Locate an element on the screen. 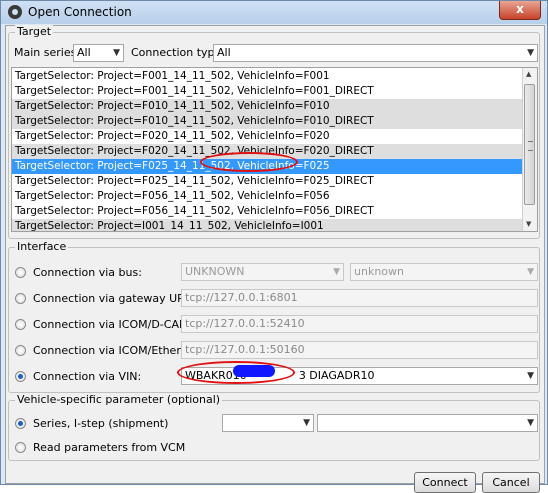  connect-button: Connect is located at coordinates (445, 482).